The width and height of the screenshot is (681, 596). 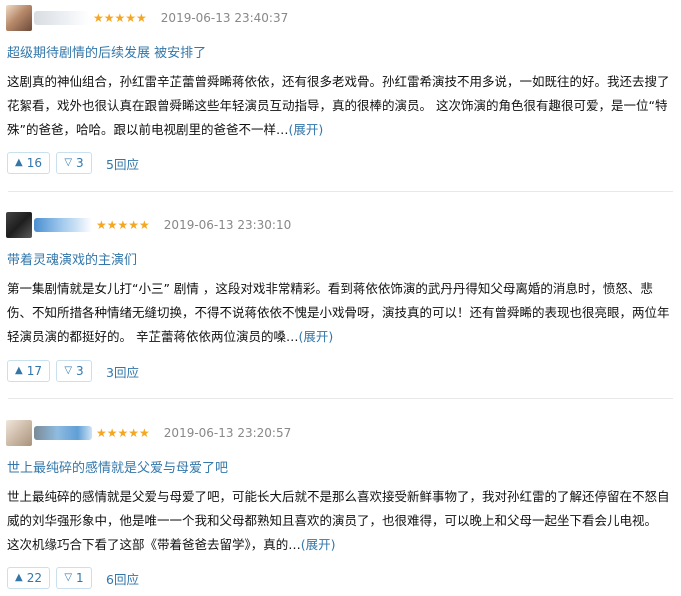 I want to click on review-title: 世上最纯碎的感情就是父爱与母爱了吧, so click(x=117, y=466).